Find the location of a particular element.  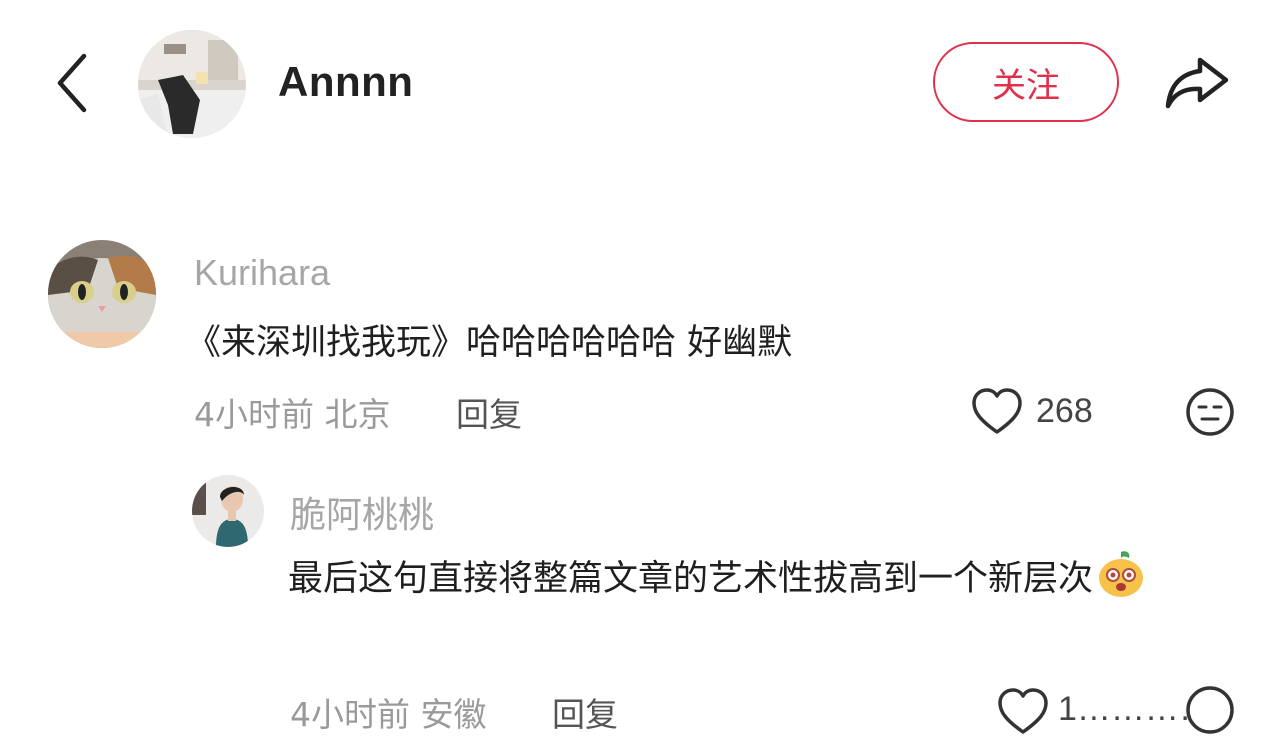

sticker-emoji-icon is located at coordinates (1121, 574).